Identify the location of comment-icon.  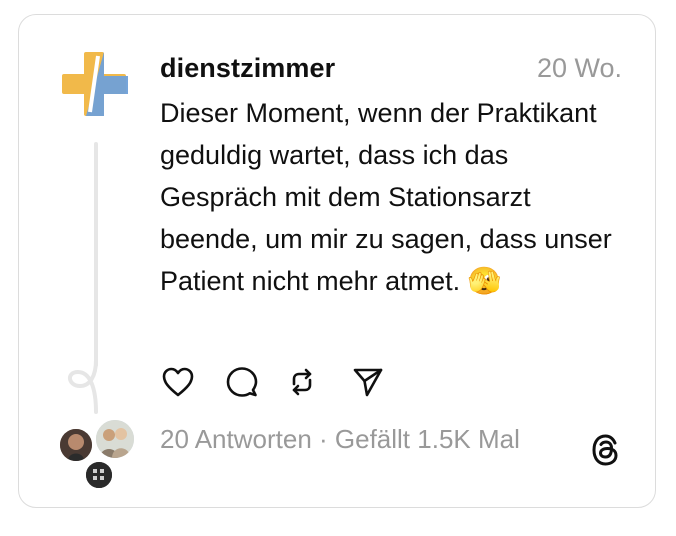
(242, 382).